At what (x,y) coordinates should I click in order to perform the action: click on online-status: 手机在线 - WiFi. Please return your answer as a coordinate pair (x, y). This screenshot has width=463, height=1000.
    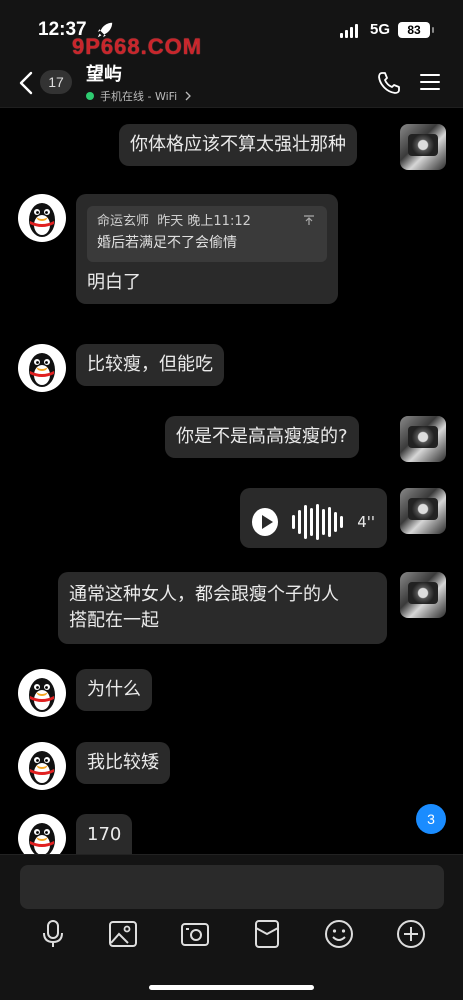
    Looking at the image, I should click on (139, 96).